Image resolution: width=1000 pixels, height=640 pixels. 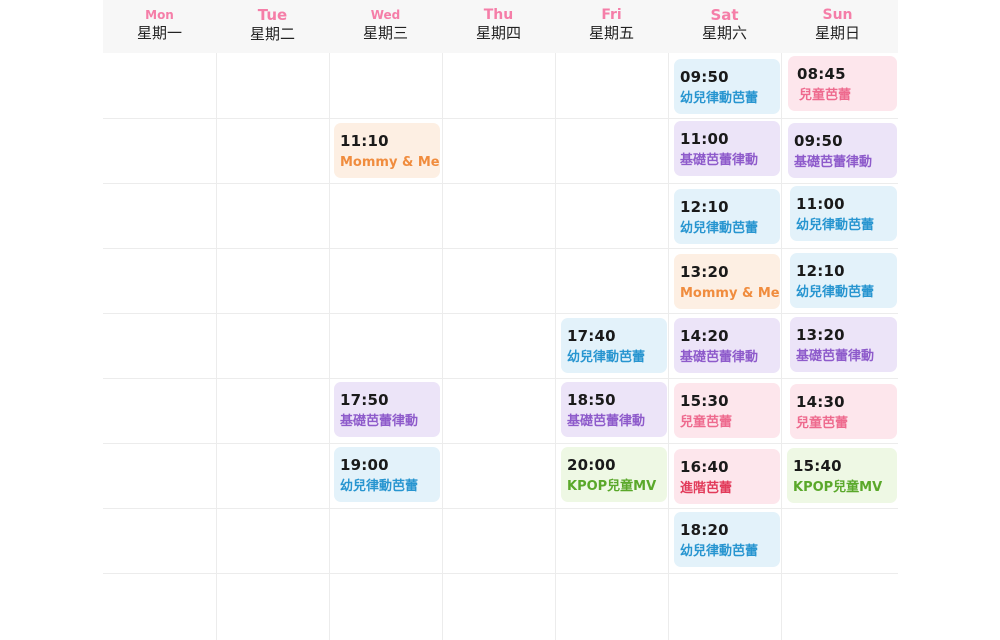 I want to click on class-card: 11:00 基礎芭蕾律動, so click(x=727, y=148).